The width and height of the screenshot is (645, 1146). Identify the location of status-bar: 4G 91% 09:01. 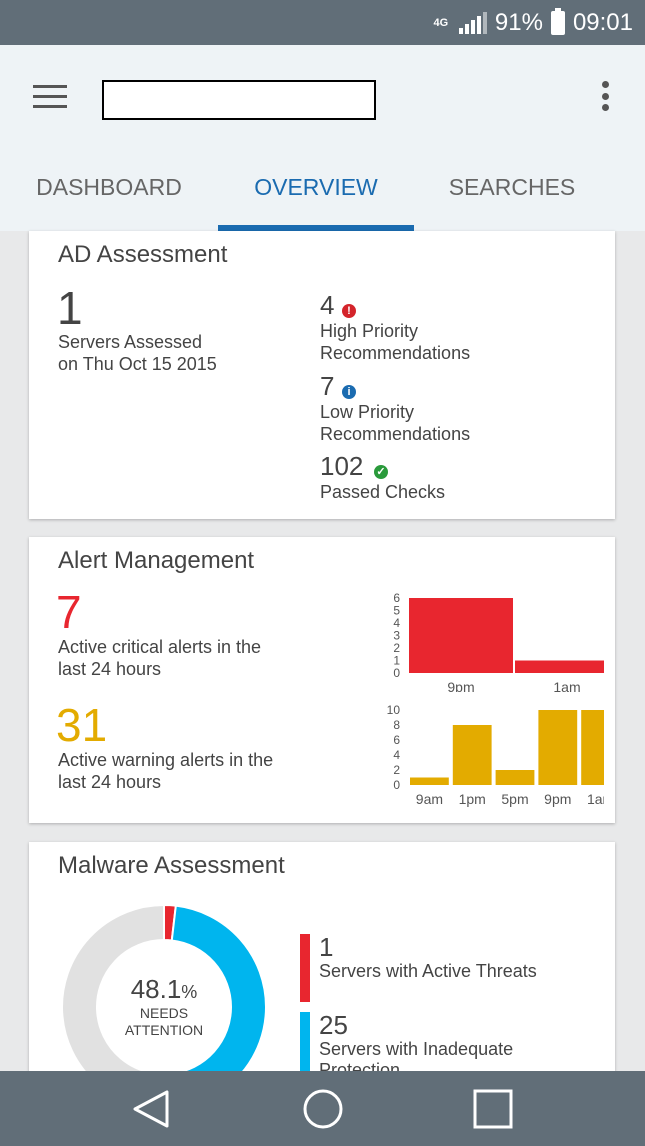
(322, 22).